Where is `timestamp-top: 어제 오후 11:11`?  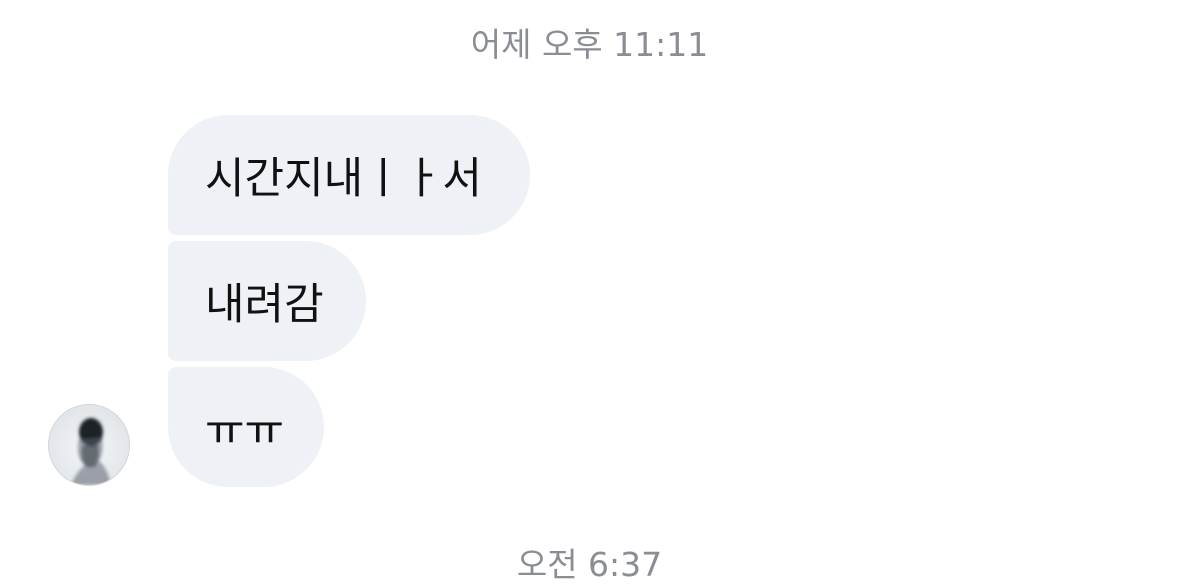
timestamp-top: 어제 오후 11:11 is located at coordinates (589, 44).